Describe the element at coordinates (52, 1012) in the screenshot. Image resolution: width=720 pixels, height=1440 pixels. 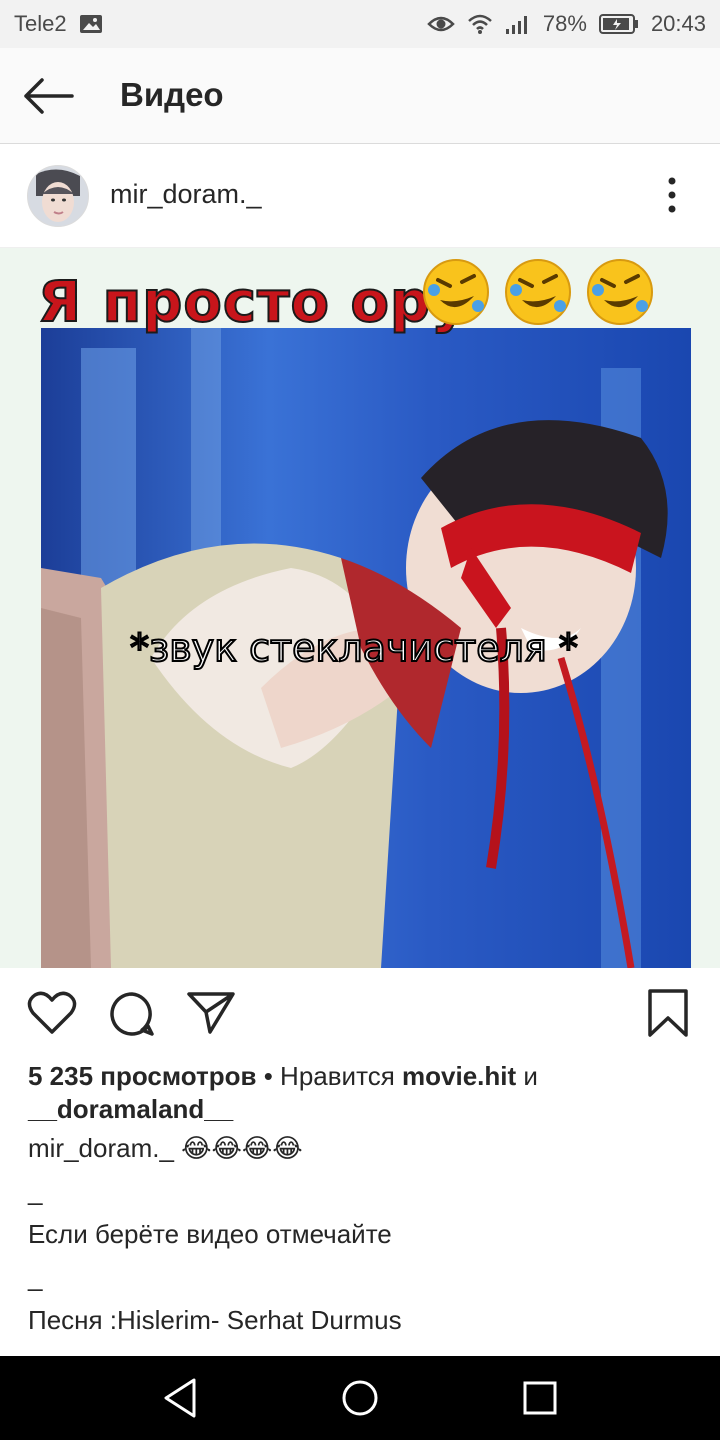
I see `heart-icon` at that location.